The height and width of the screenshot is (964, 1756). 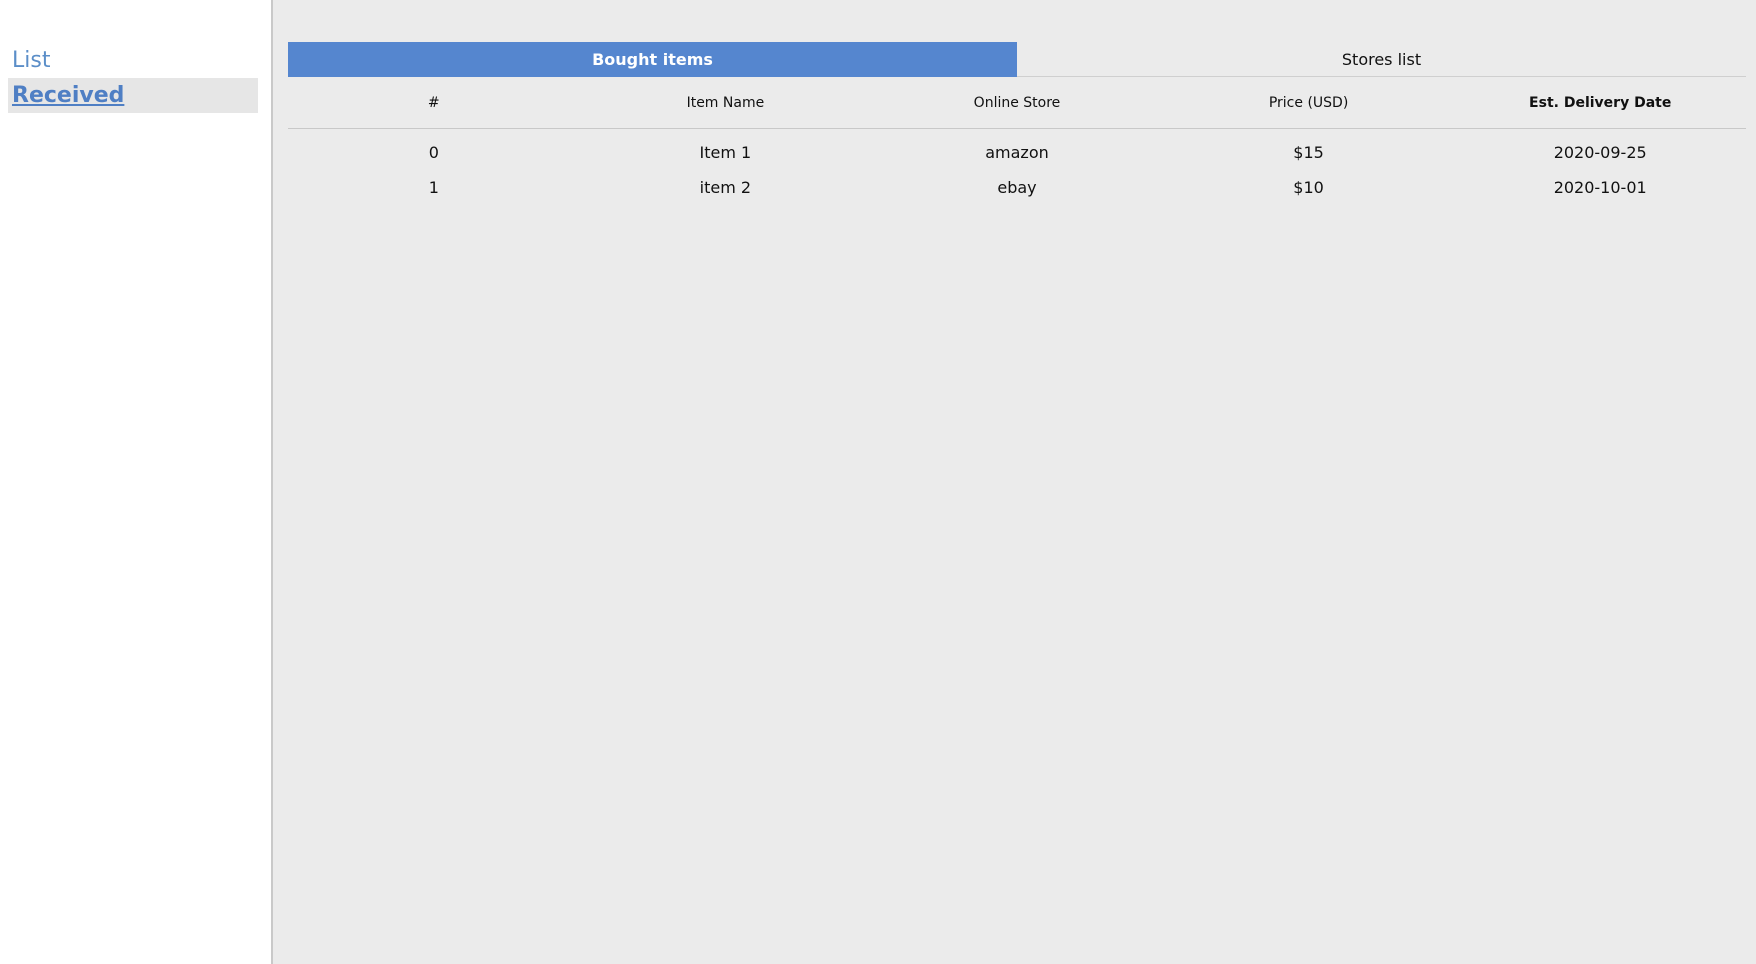 What do you see at coordinates (725, 152) in the screenshot?
I see `cell-item-name: Item 1` at bounding box center [725, 152].